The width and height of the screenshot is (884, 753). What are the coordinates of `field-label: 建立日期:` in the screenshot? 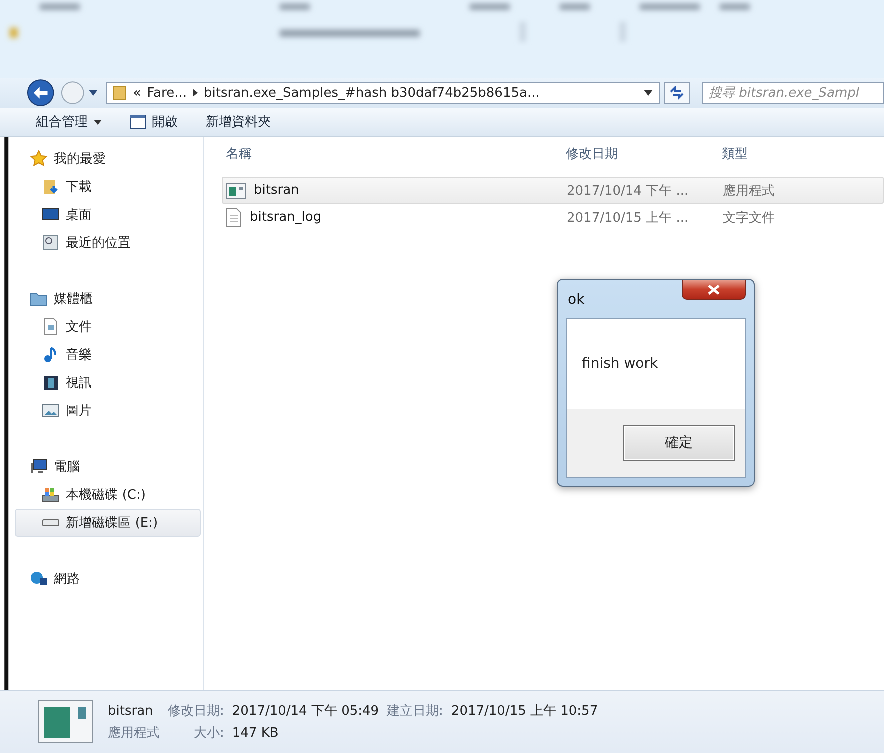 It's located at (415, 711).